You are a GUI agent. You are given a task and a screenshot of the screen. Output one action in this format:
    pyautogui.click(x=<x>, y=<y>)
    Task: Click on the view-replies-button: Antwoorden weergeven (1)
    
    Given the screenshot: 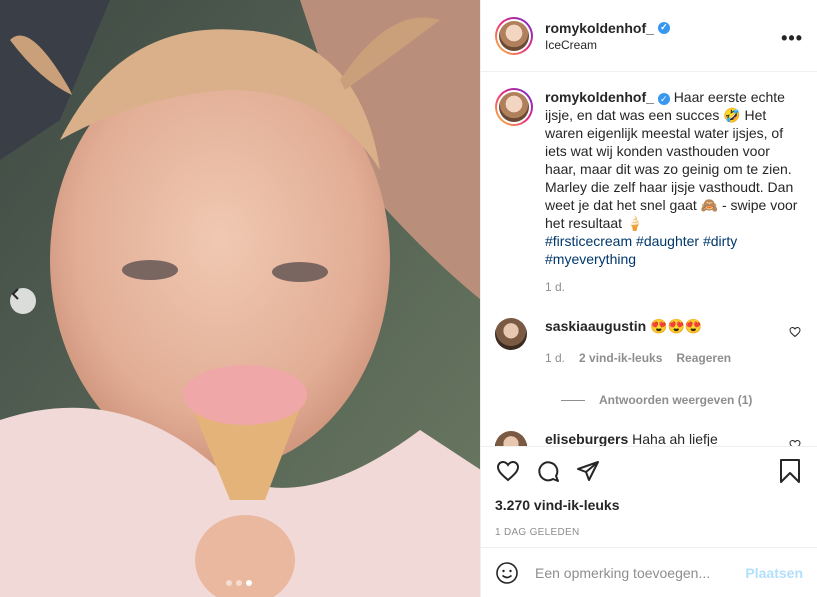 What is the action you would take?
    pyautogui.click(x=681, y=400)
    